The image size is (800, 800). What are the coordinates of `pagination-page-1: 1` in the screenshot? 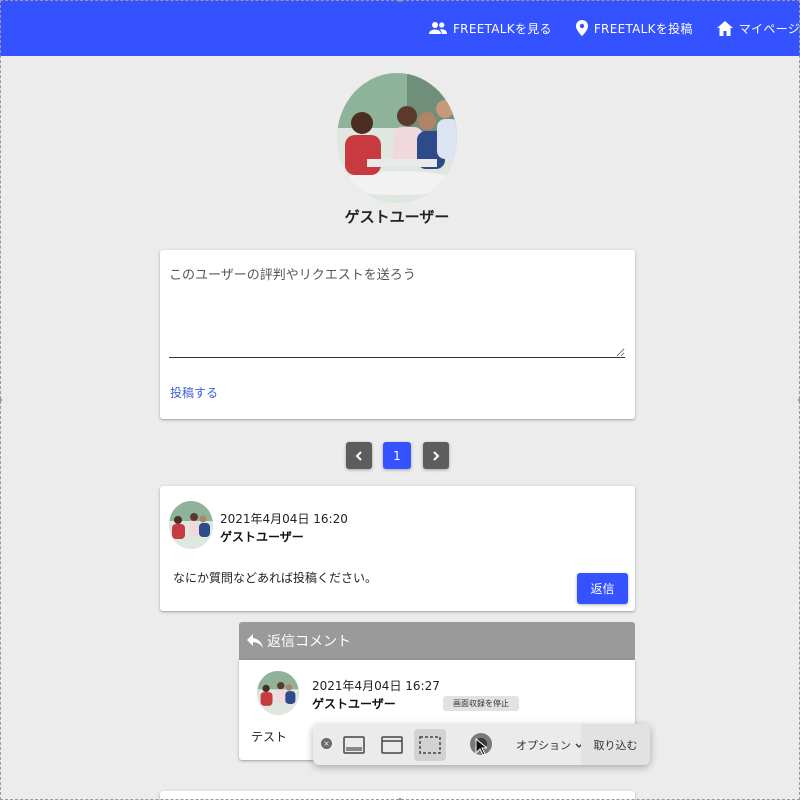 It's located at (397, 455).